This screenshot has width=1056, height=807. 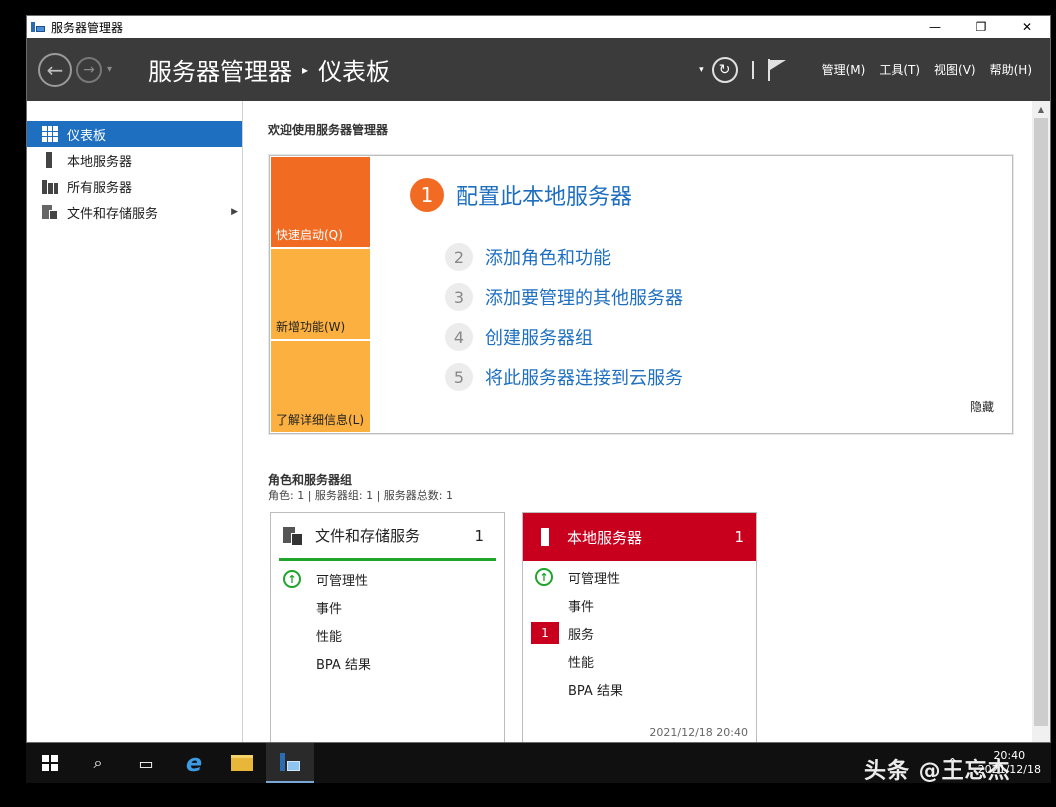 I want to click on step-label: 将此服务器连接到云服务, so click(x=584, y=378).